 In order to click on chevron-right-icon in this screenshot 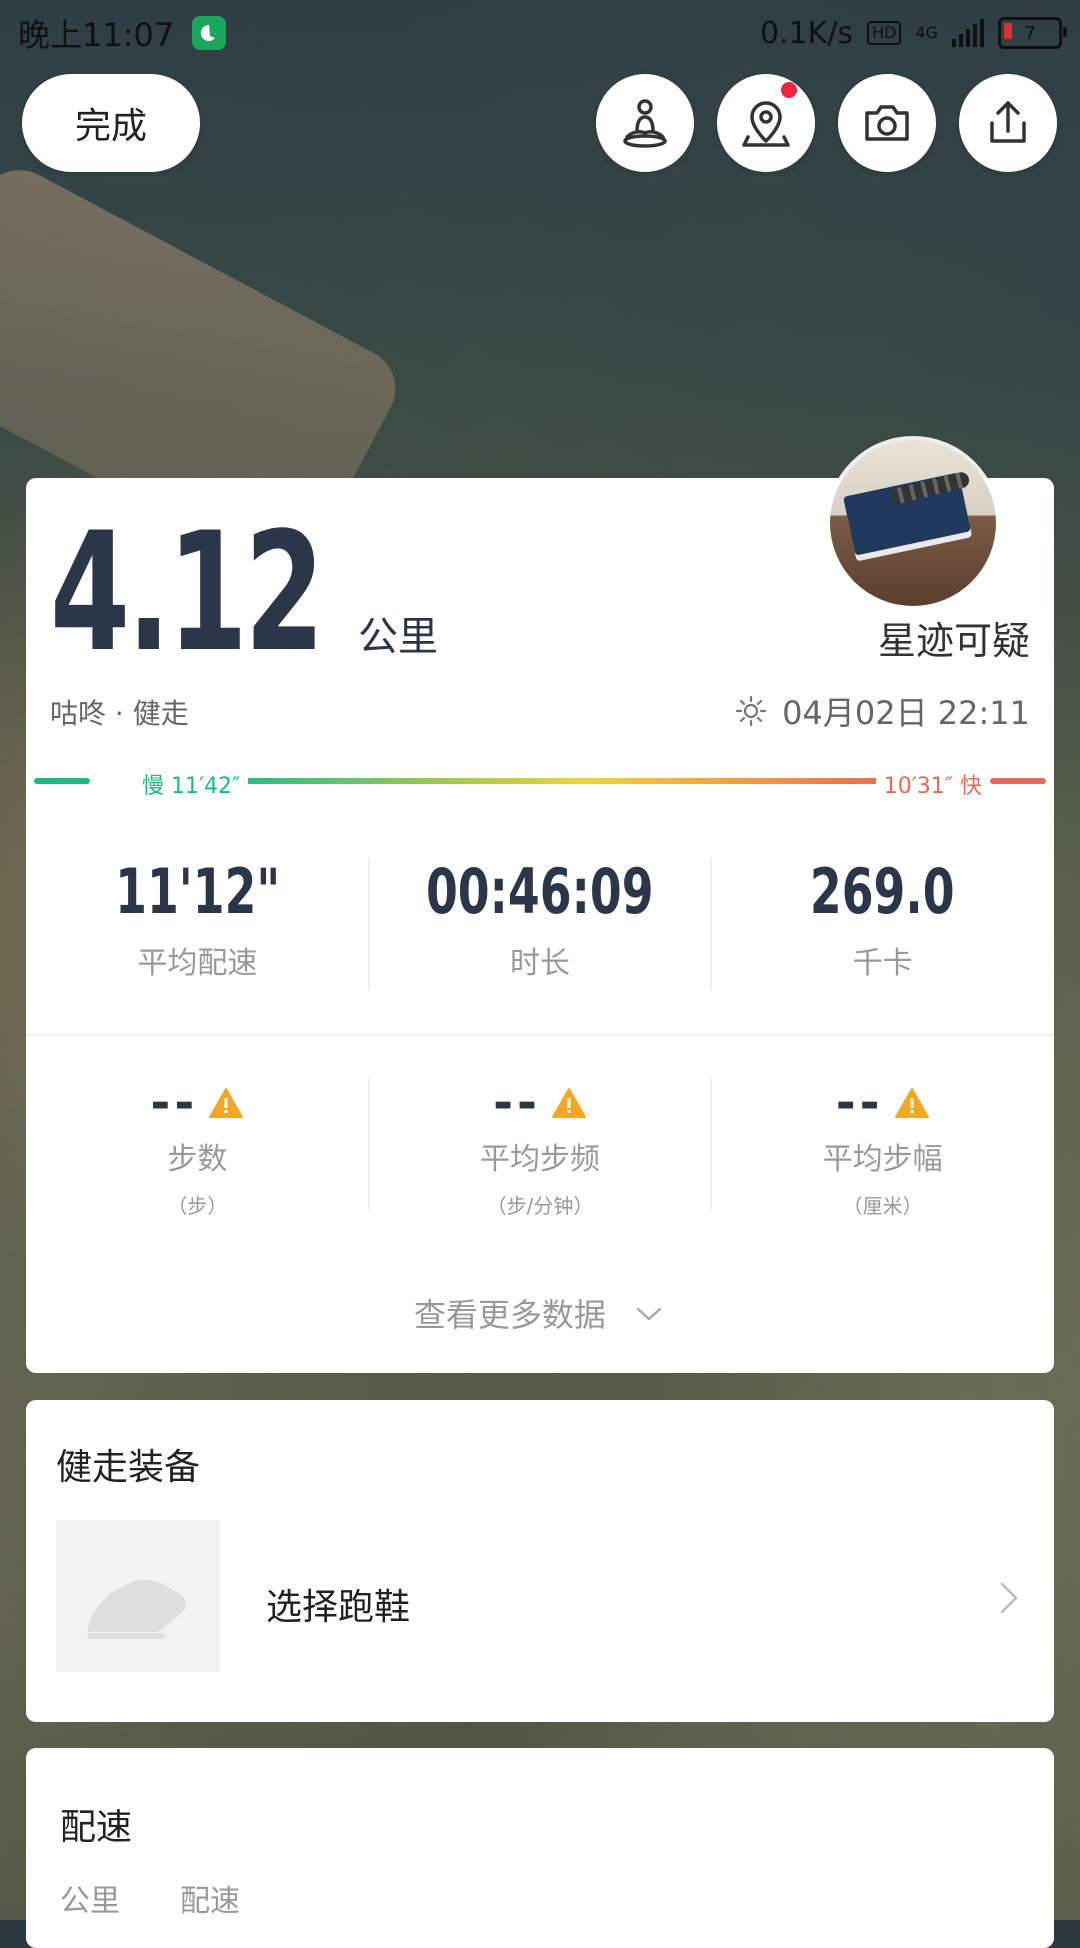, I will do `click(1009, 1598)`.